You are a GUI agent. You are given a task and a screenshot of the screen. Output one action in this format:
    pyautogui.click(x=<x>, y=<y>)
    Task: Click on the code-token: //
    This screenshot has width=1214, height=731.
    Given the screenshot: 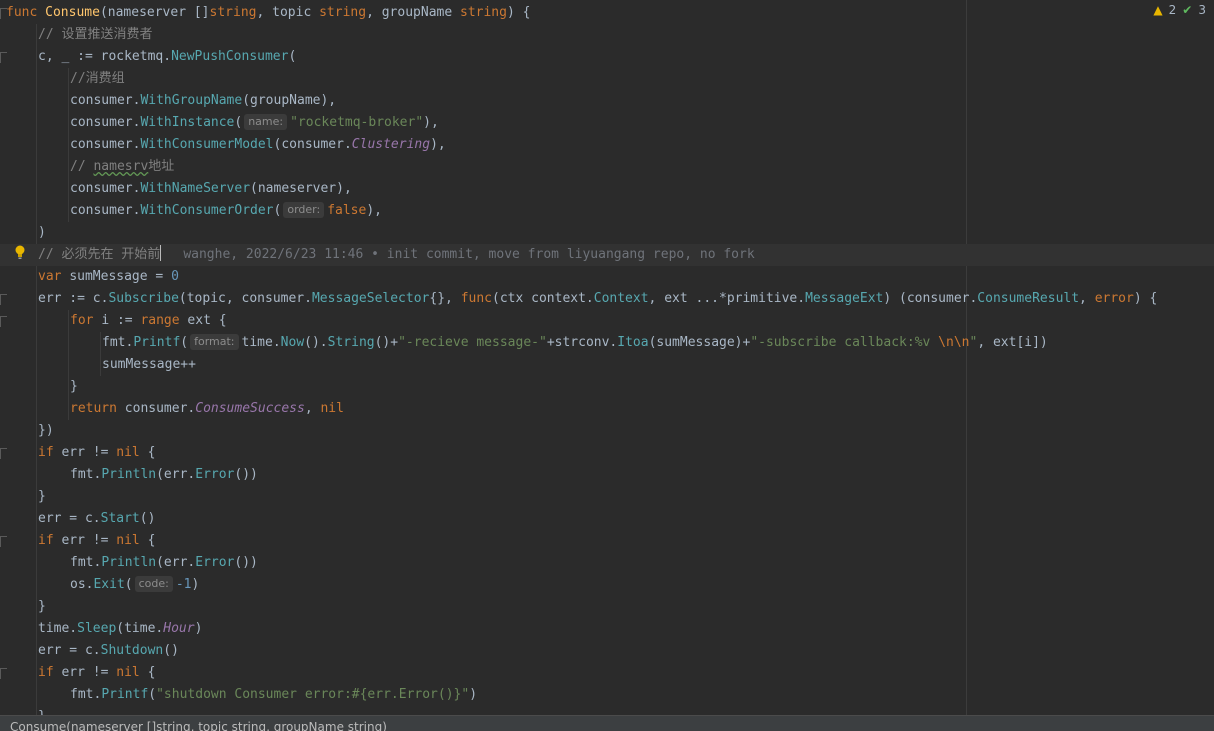 What is the action you would take?
    pyautogui.click(x=82, y=166)
    